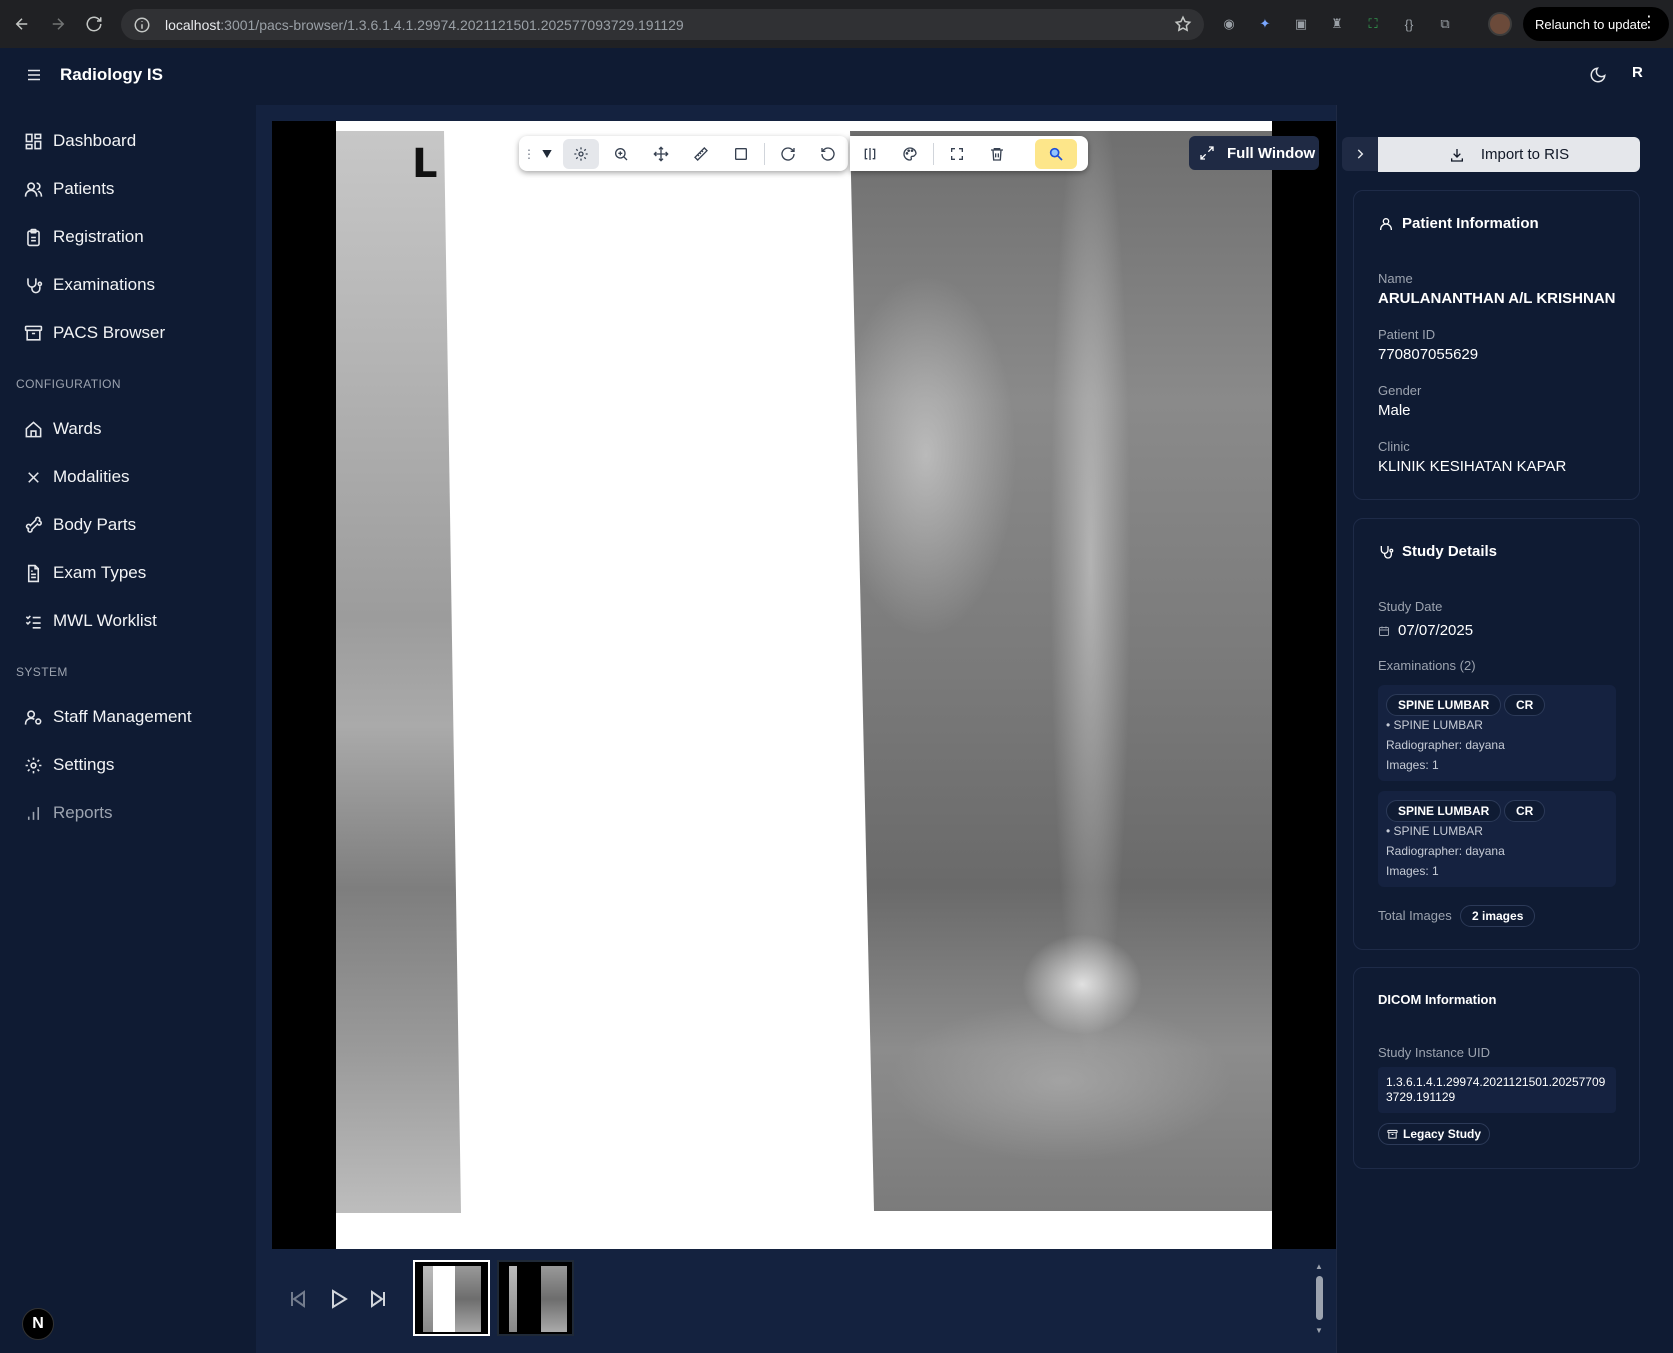 This screenshot has width=1673, height=1353. I want to click on patient-gender: Male, so click(1394, 410).